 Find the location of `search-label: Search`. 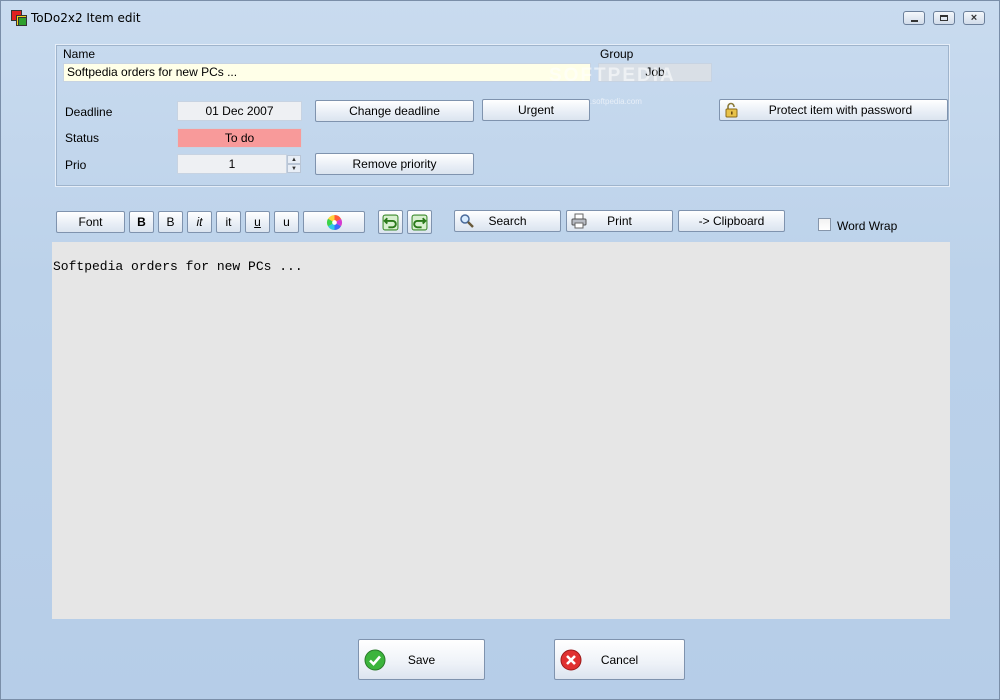

search-label: Search is located at coordinates (507, 221).